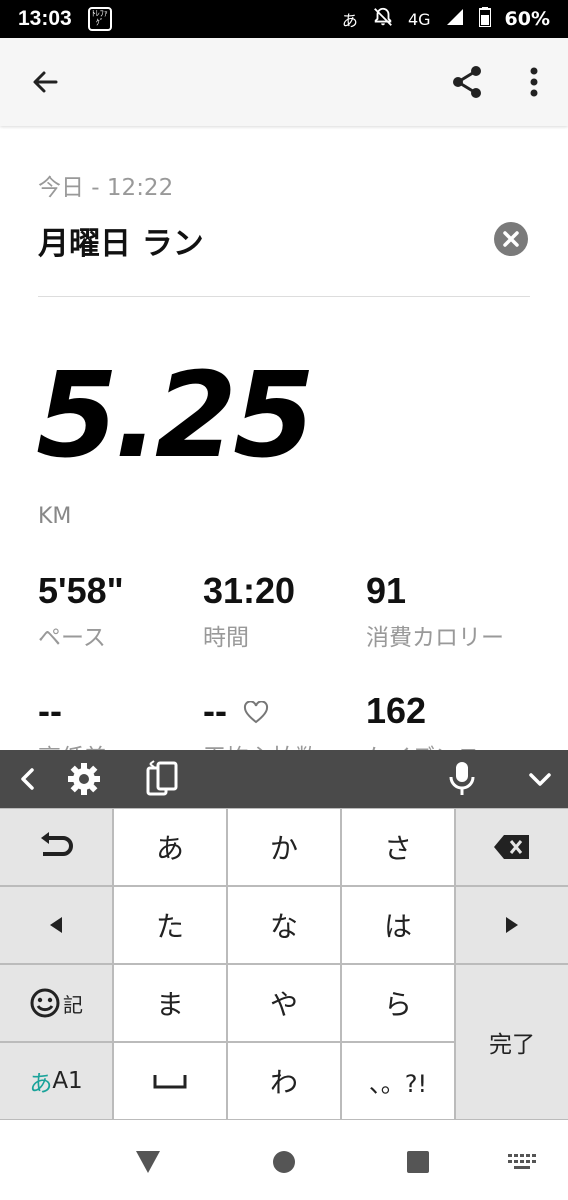 The height and width of the screenshot is (1200, 568). I want to click on key-ha: は, so click(398, 925).